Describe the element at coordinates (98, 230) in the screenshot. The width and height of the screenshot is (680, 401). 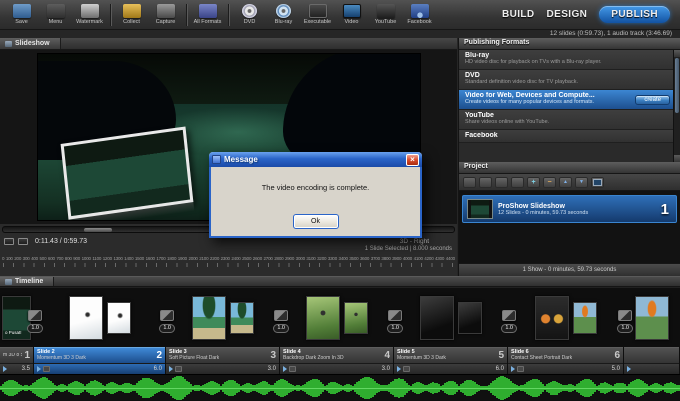
I see `seekbar-thumb` at that location.